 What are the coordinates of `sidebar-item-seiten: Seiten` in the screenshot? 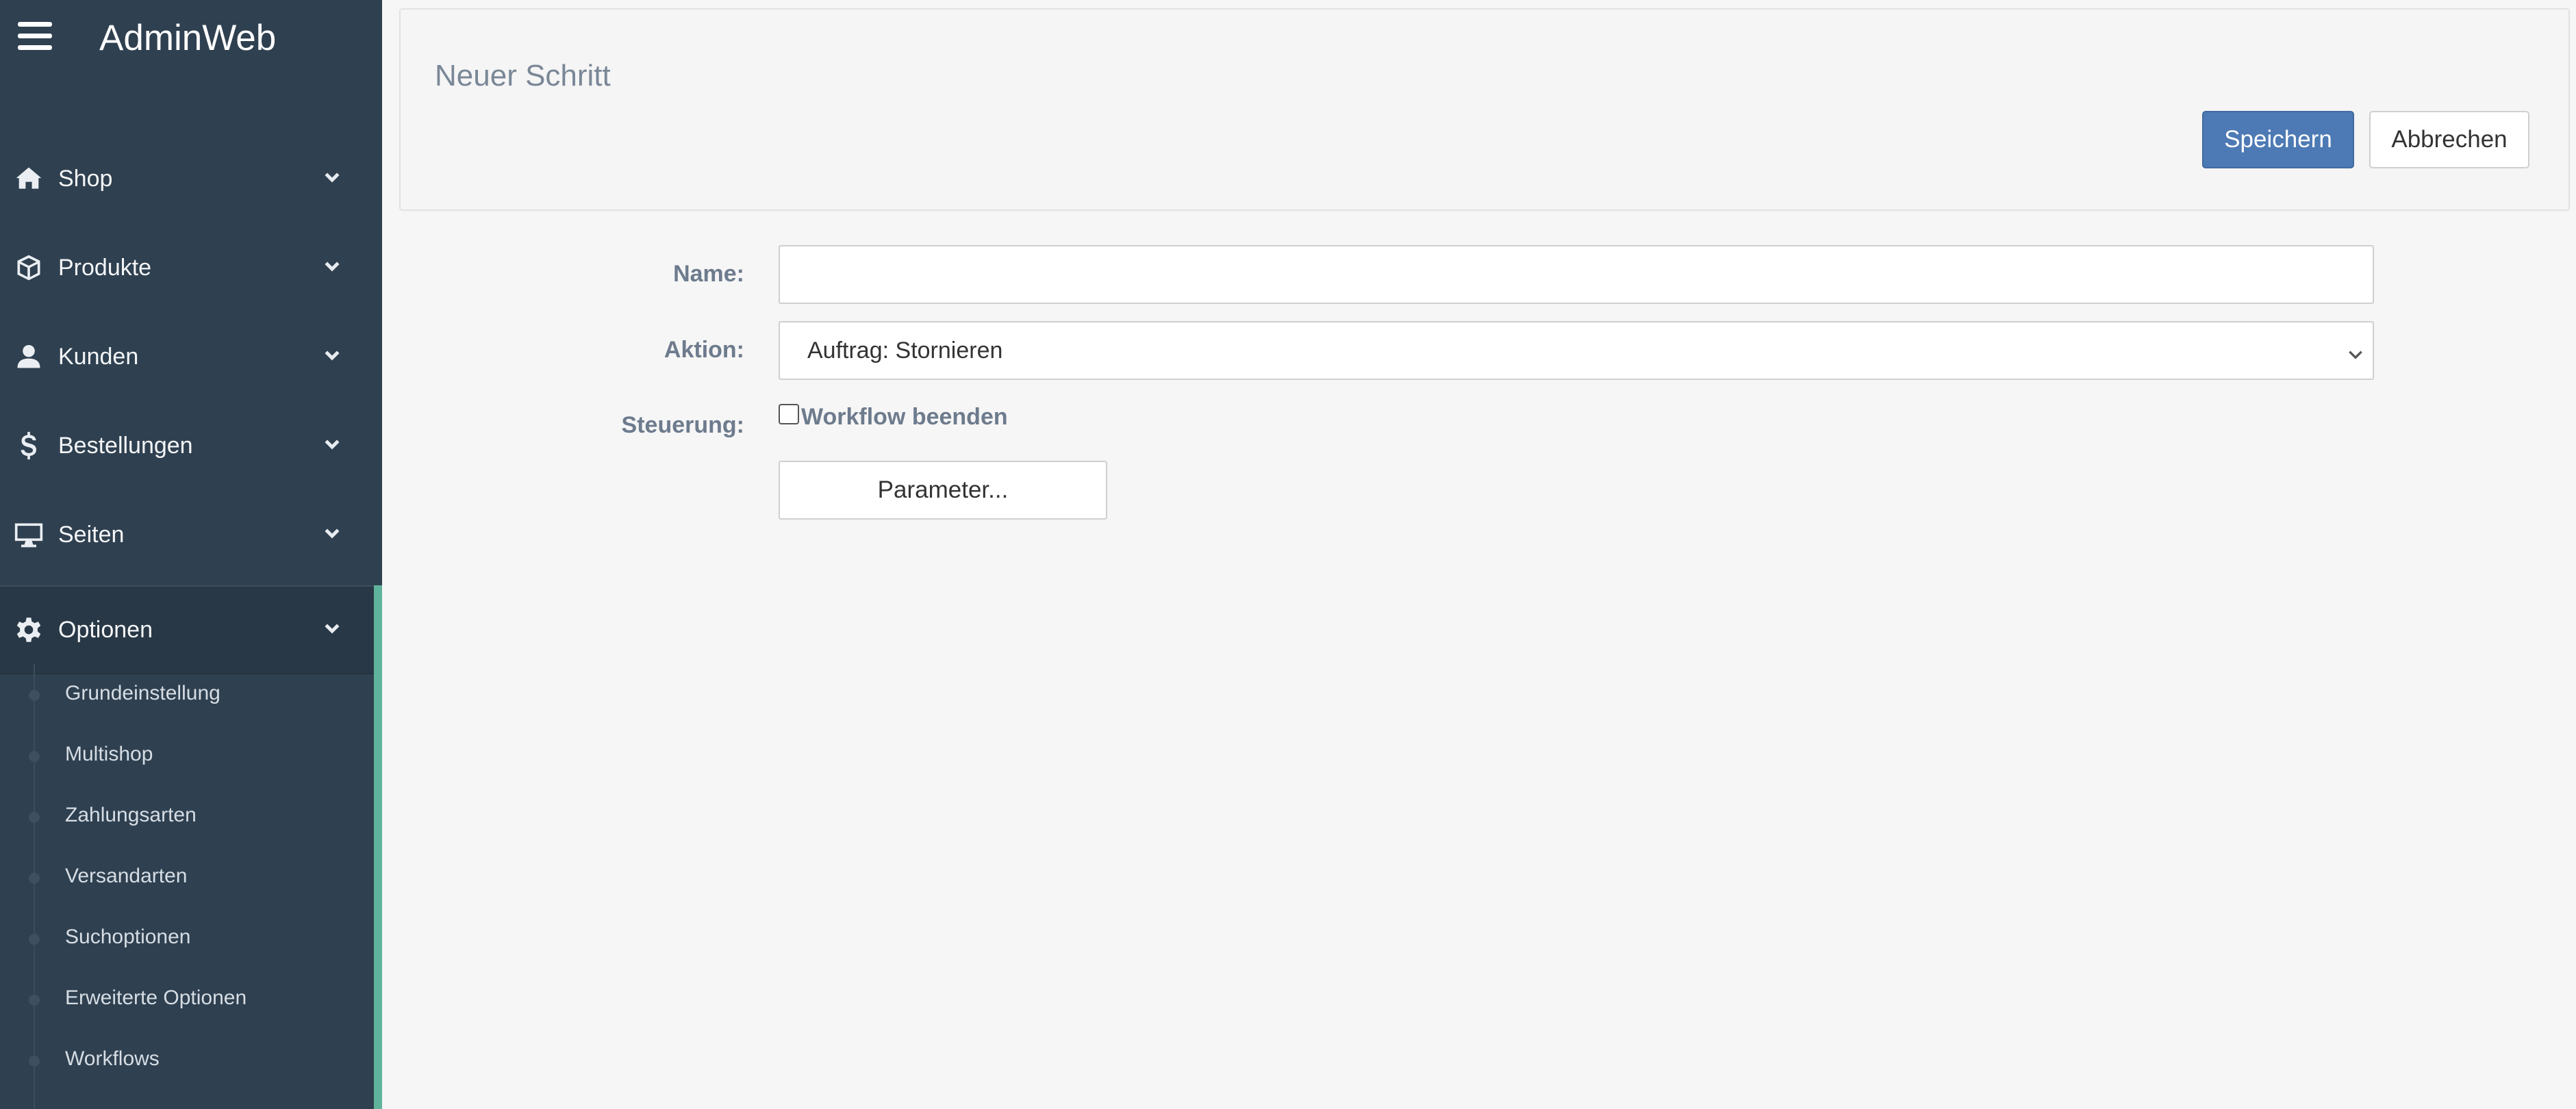 It's located at (191, 534).